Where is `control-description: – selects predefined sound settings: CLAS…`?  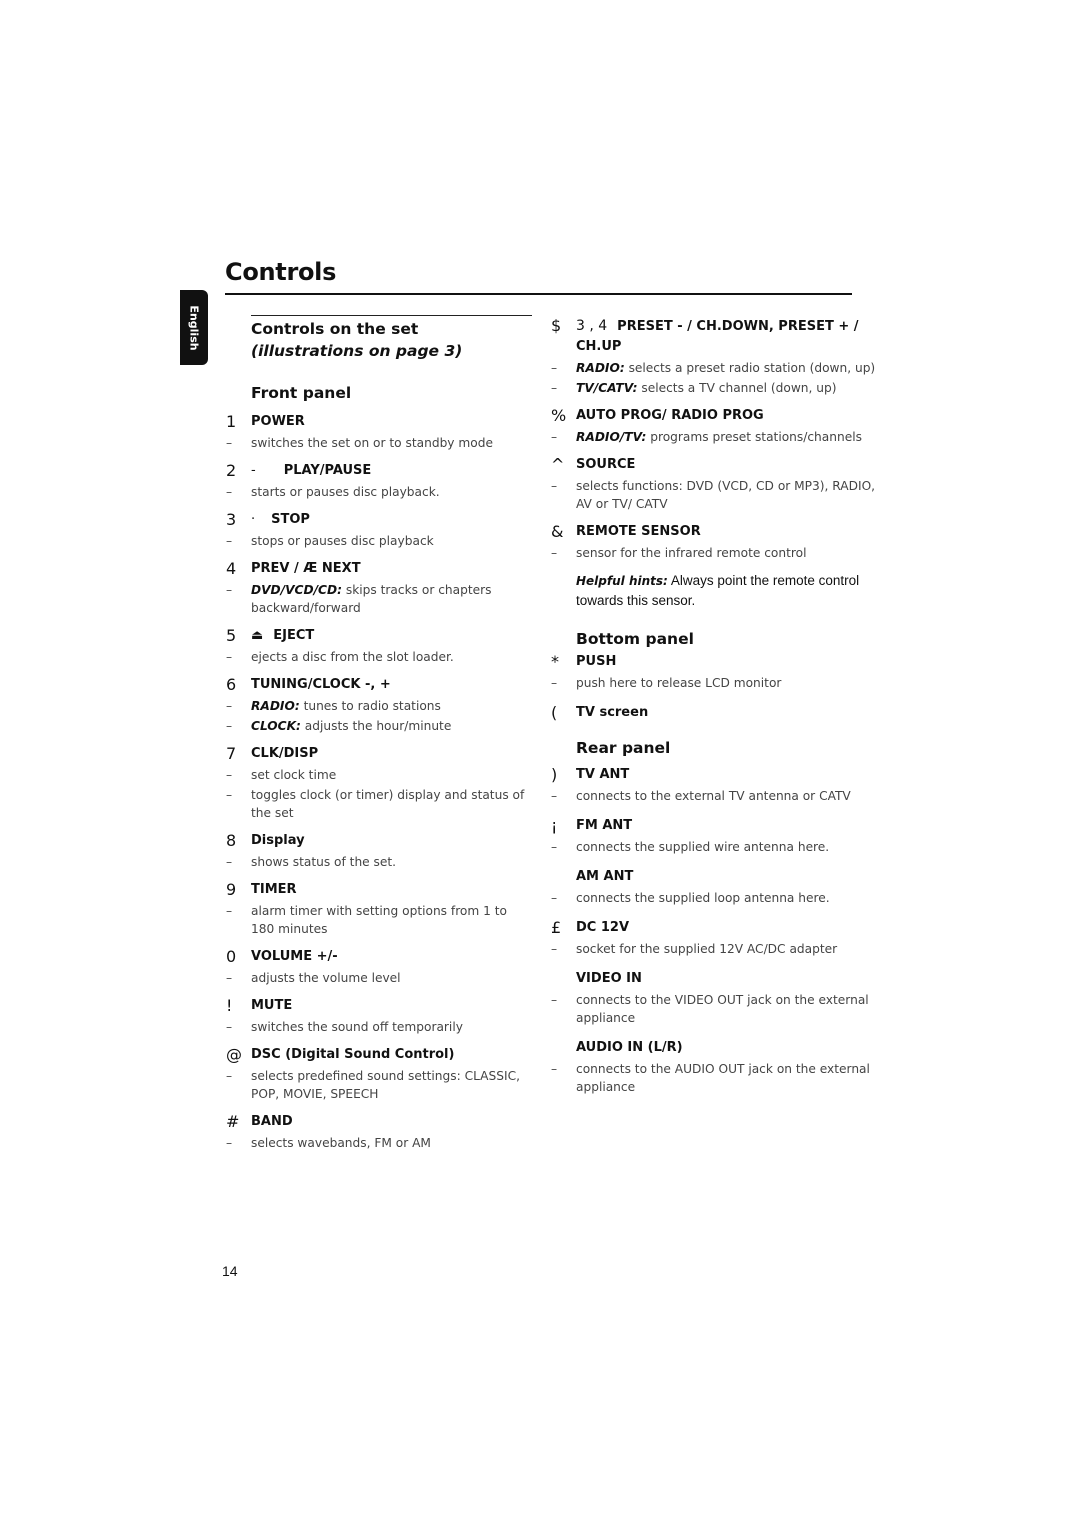
control-description: – selects predefined sound settings: CLAS… is located at coordinates (376, 1085).